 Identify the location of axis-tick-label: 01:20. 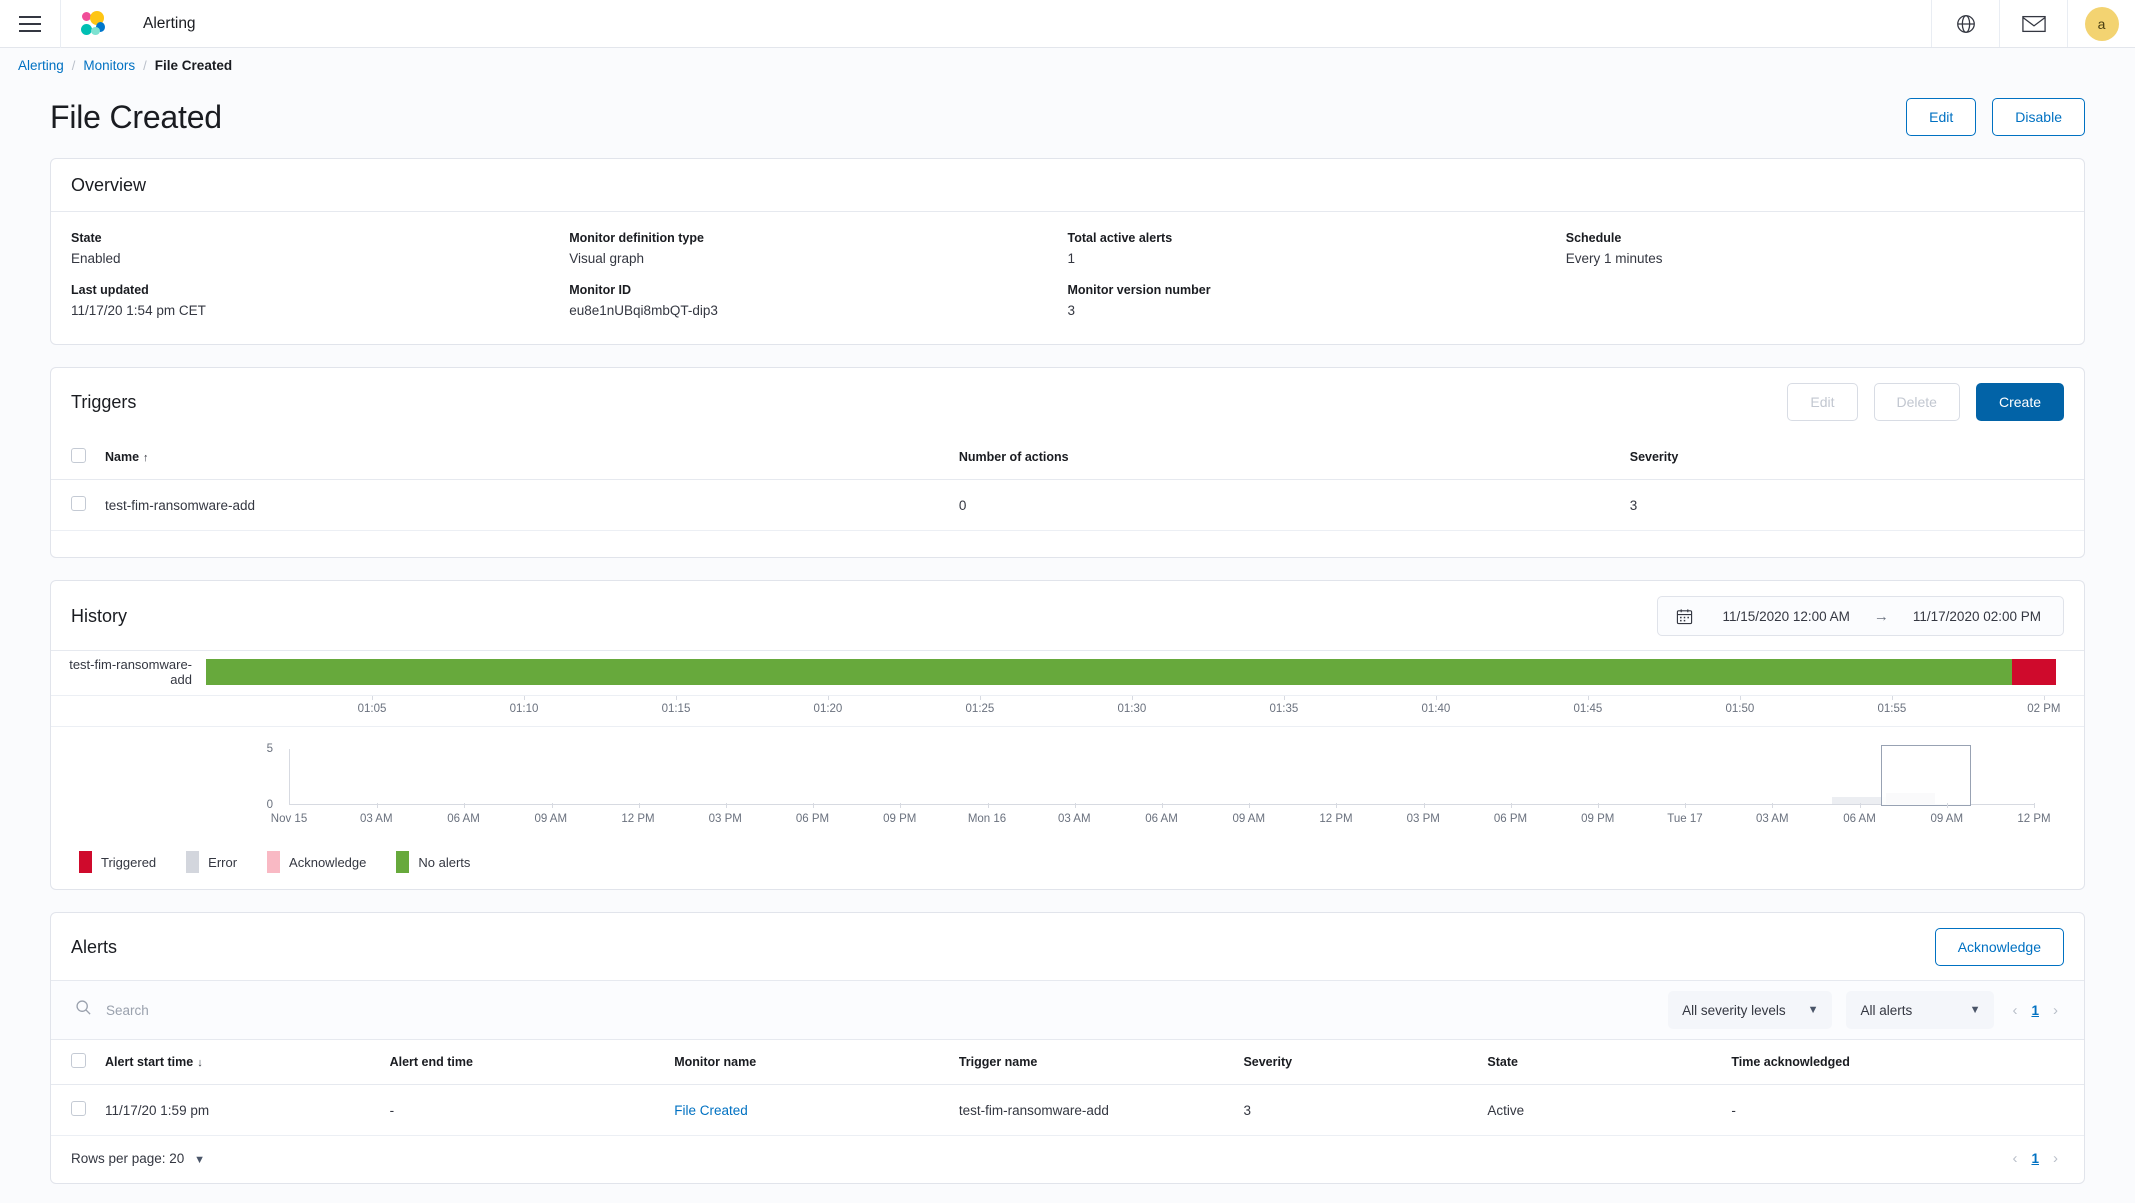
(828, 709).